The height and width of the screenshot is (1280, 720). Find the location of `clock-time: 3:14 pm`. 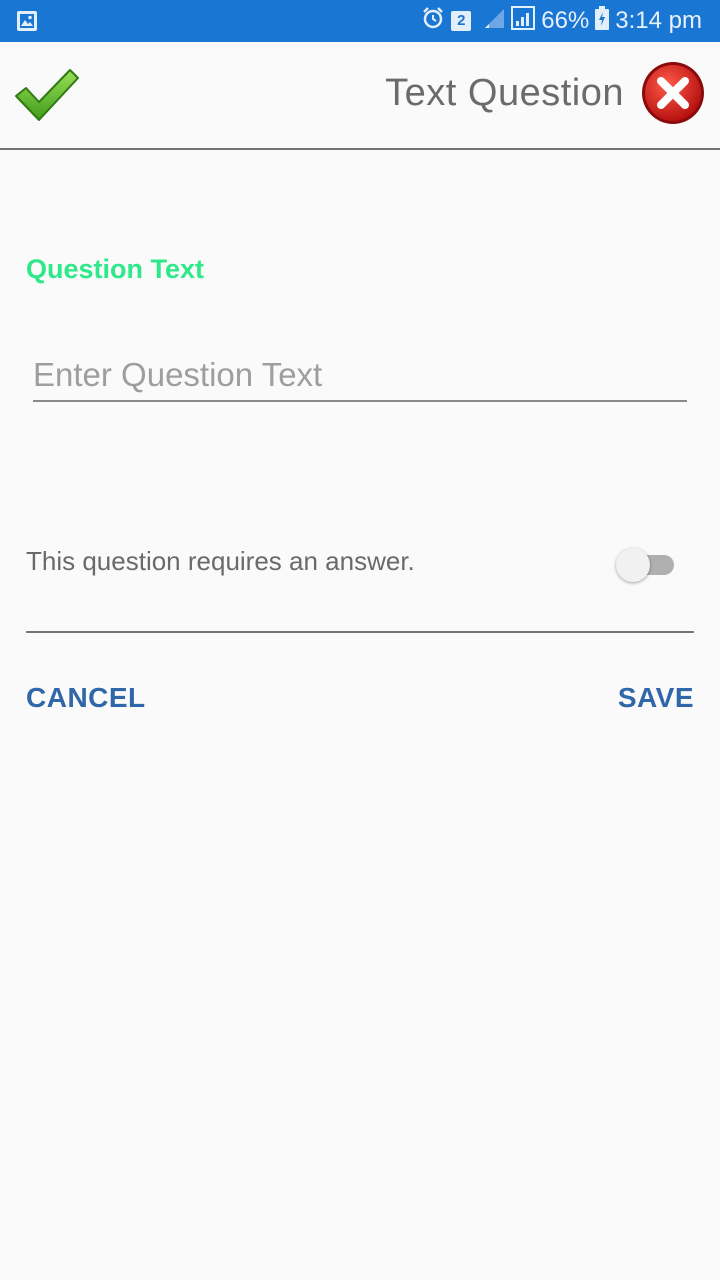

clock-time: 3:14 pm is located at coordinates (658, 20).